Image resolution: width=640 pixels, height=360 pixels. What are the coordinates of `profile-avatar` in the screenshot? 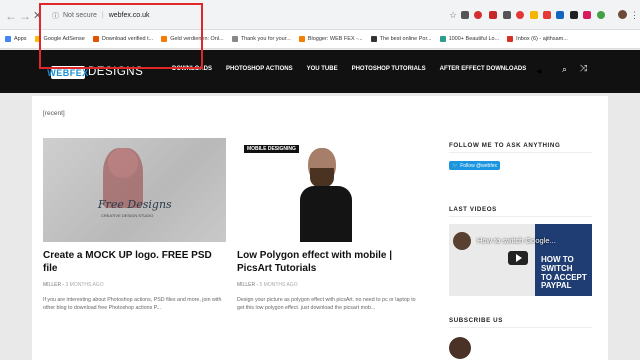 It's located at (622, 14).